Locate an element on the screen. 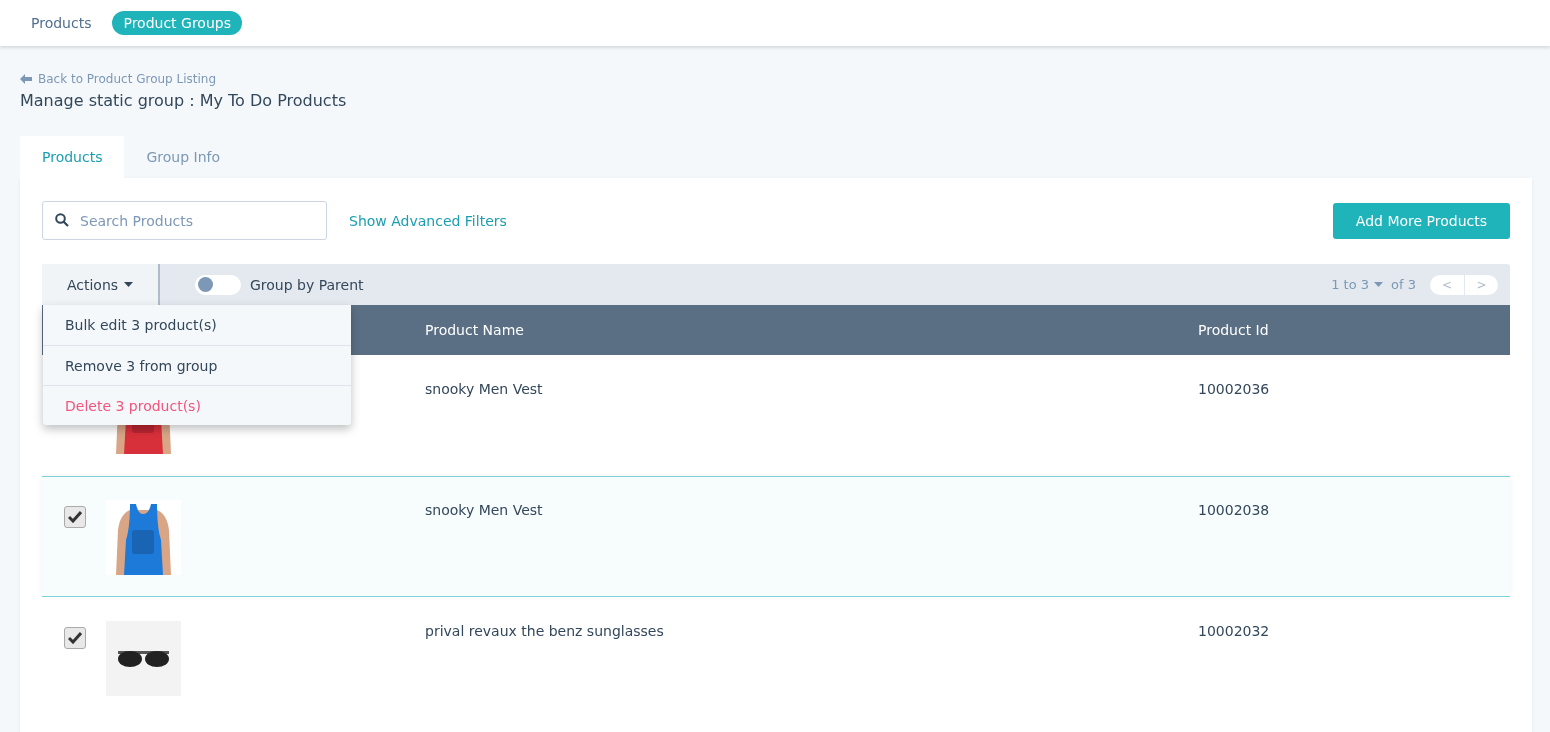 The height and width of the screenshot is (732, 1550). toggle-label: Group by Parent is located at coordinates (307, 284).